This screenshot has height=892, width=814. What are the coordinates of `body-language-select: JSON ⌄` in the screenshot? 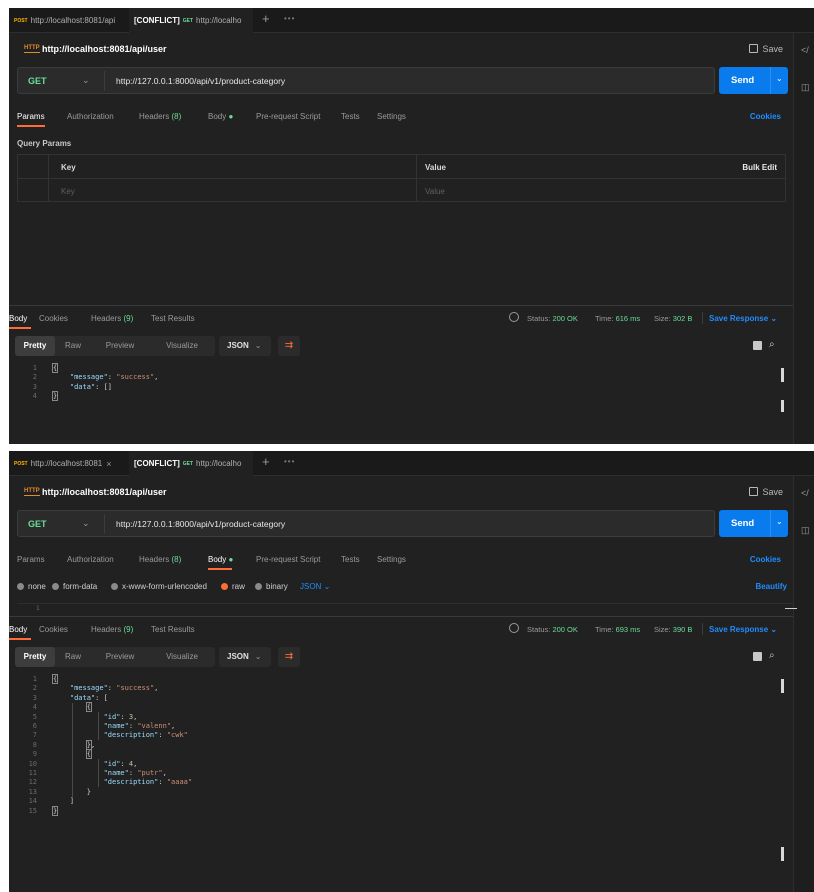 It's located at (315, 586).